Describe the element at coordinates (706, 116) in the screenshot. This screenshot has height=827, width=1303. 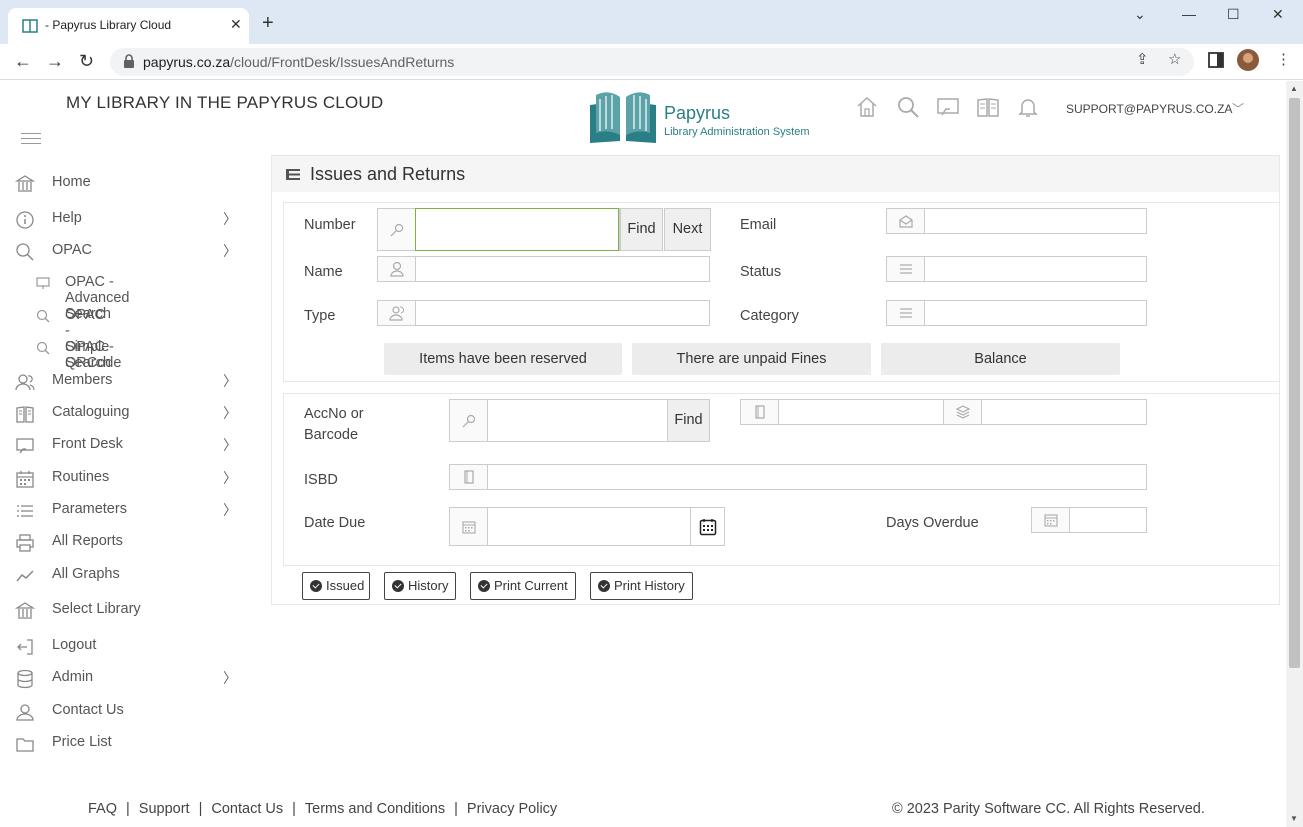
I see `papyrus-logo: Papyrus Library Administration System` at that location.